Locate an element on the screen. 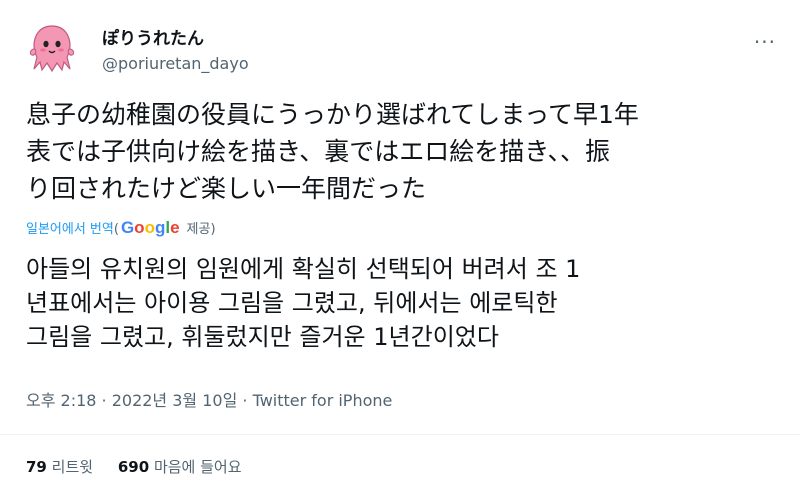  avatar is located at coordinates (52, 48).